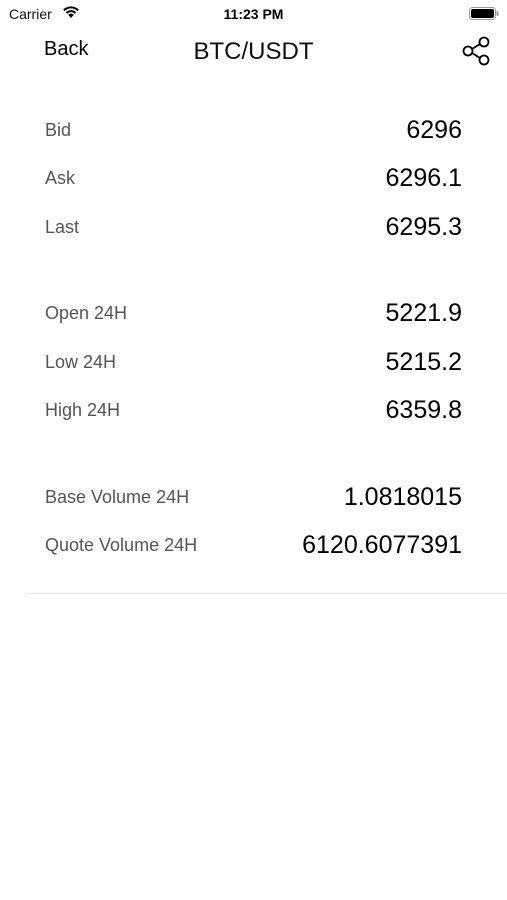 Image resolution: width=507 pixels, height=900 pixels. What do you see at coordinates (434, 129) in the screenshot?
I see `stat-value: 6296` at bounding box center [434, 129].